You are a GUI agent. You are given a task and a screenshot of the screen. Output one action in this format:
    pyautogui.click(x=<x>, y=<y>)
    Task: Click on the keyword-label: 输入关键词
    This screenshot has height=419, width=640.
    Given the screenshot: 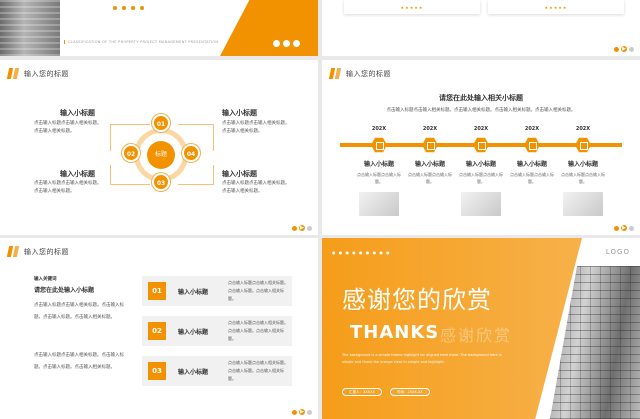 What is the action you would take?
    pyautogui.click(x=45, y=279)
    